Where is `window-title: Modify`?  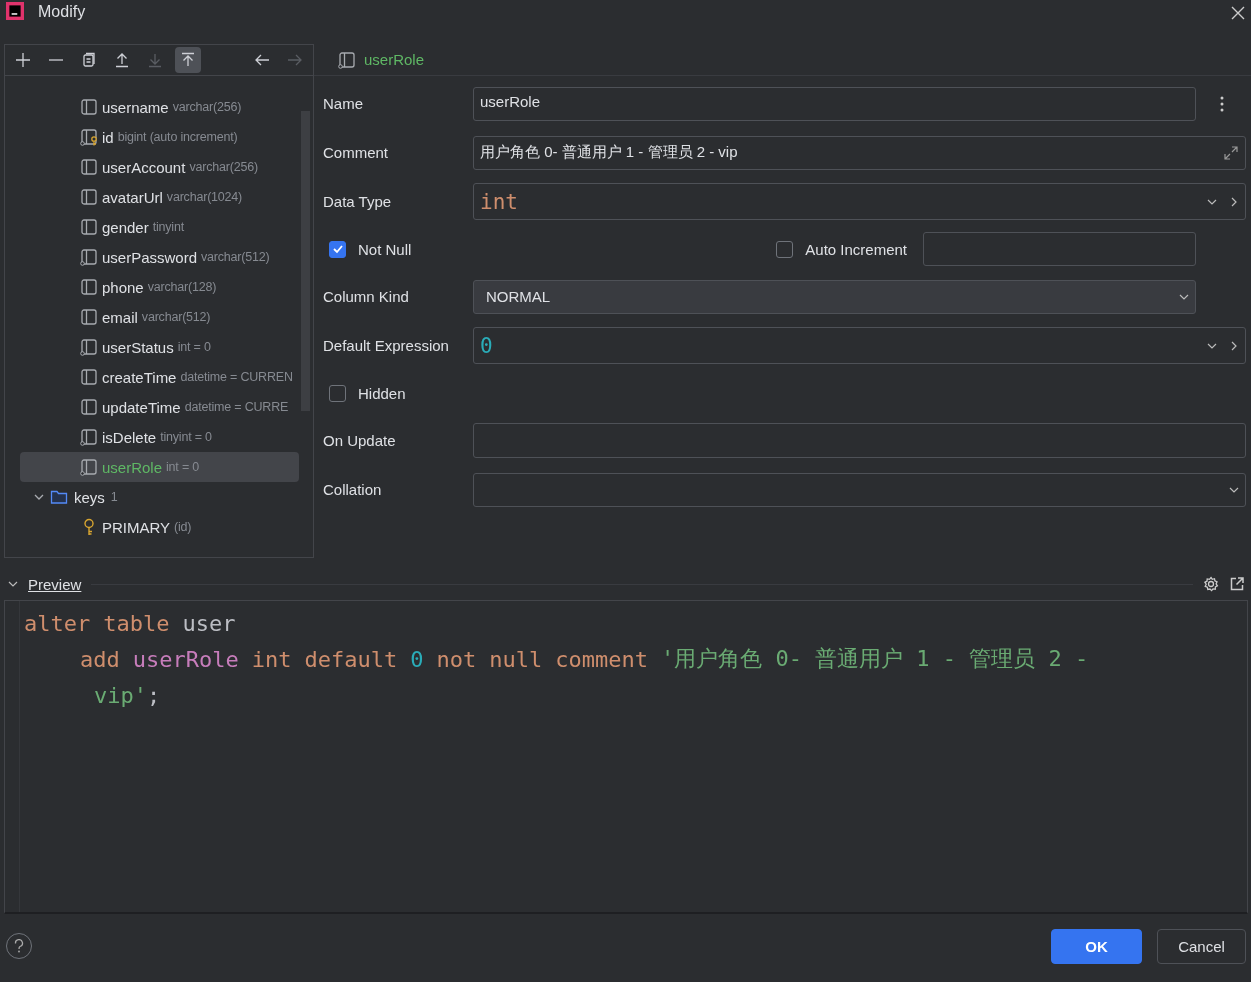 window-title: Modify is located at coordinates (62, 12).